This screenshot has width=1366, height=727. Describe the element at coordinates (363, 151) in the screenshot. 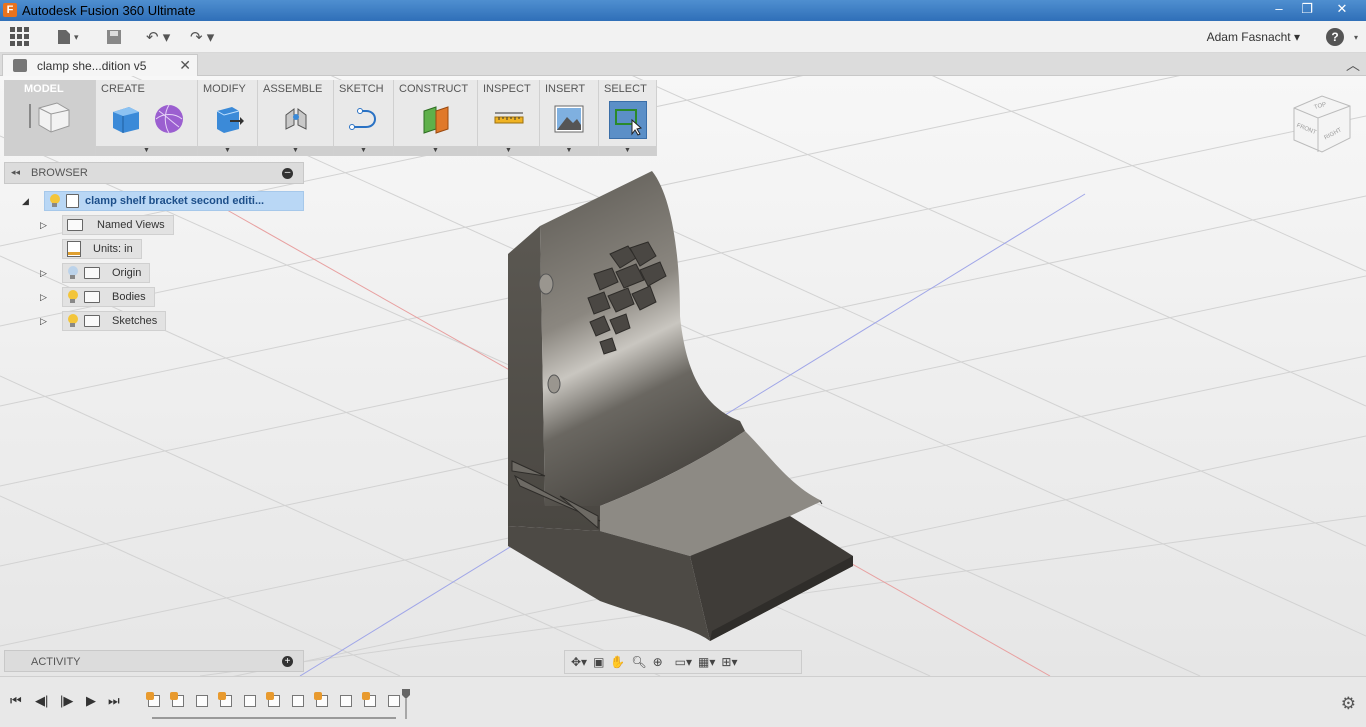

I see `sketch-dropdown-icon: ▼` at that location.